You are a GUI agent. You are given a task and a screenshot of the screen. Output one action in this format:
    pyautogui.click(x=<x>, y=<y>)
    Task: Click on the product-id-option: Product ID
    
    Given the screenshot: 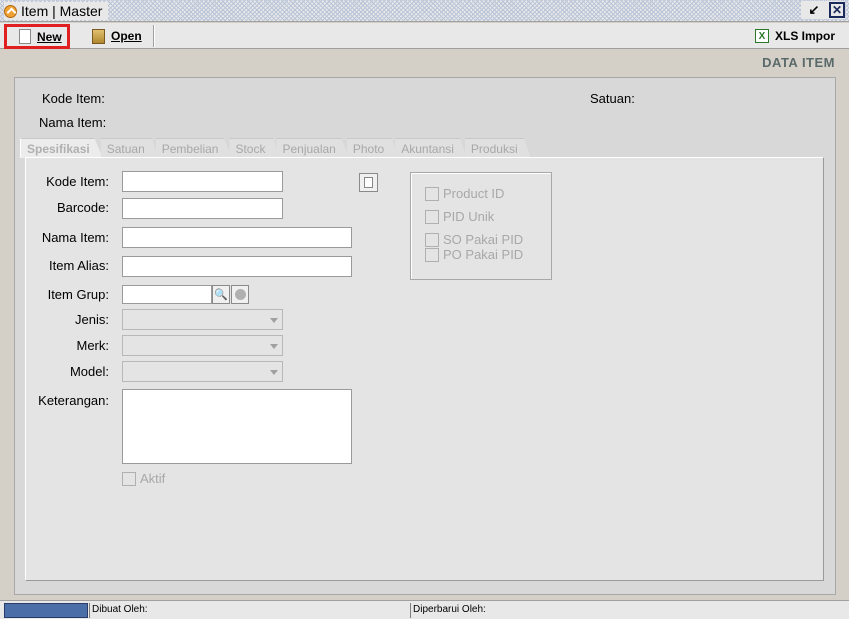 What is the action you would take?
    pyautogui.click(x=464, y=193)
    